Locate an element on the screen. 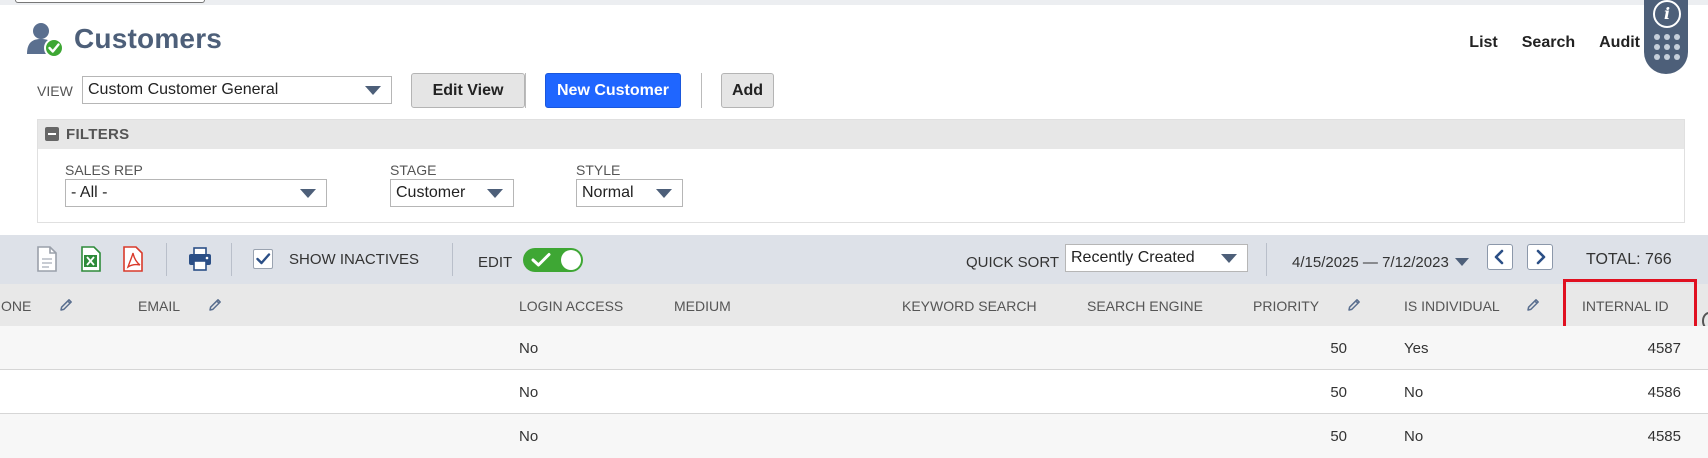  sales-rep-value: - All - is located at coordinates (89, 192).